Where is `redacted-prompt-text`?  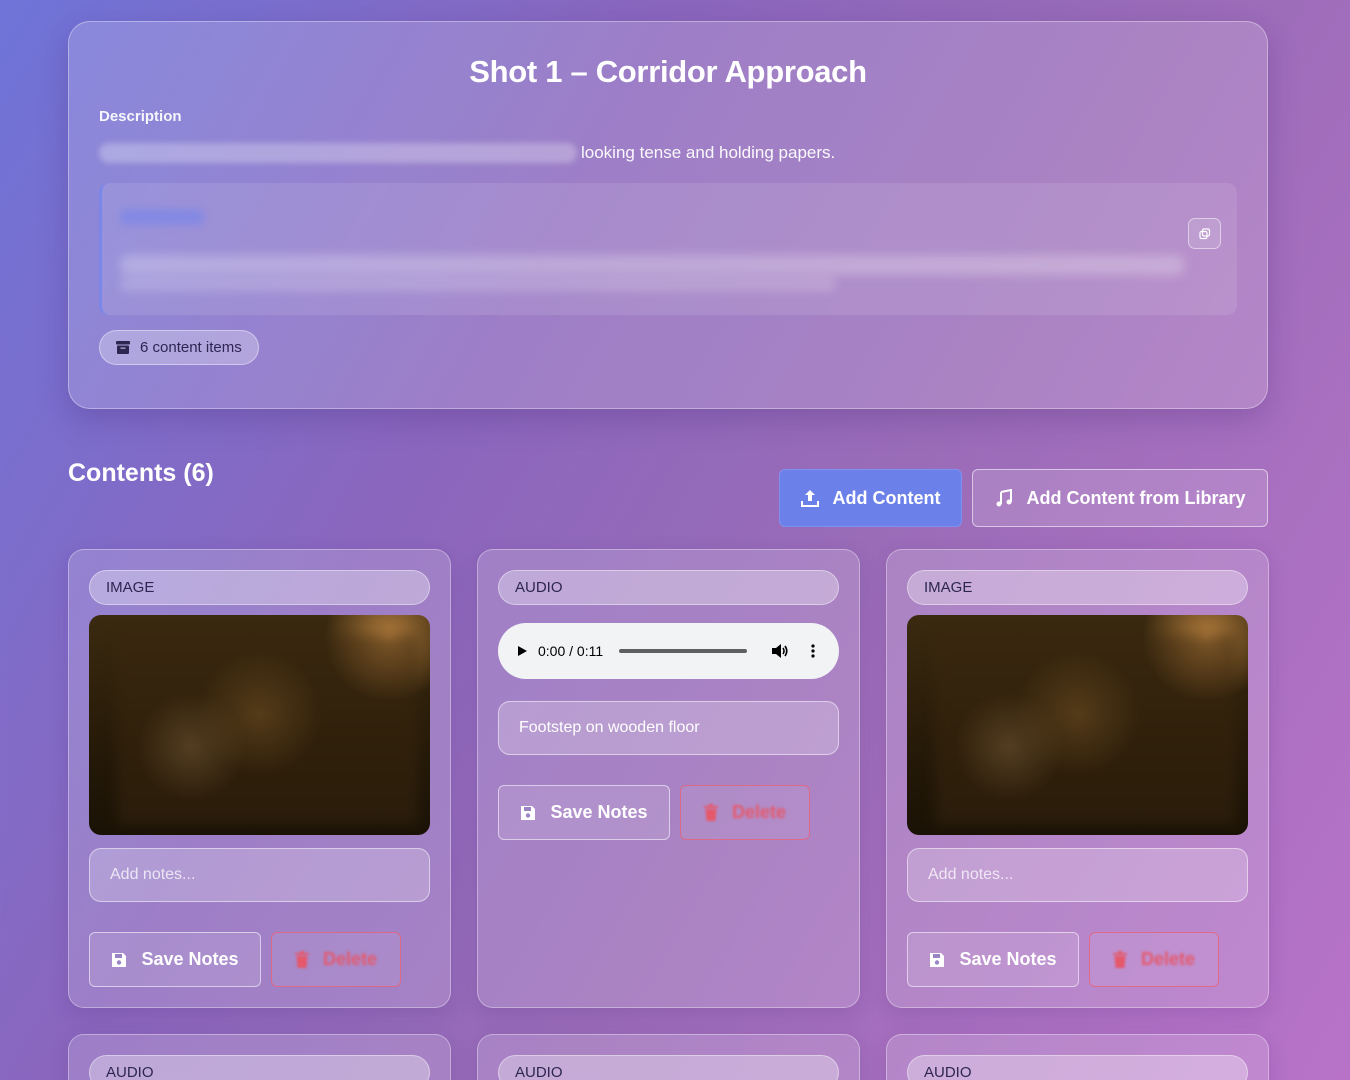 redacted-prompt-text is located at coordinates (652, 265).